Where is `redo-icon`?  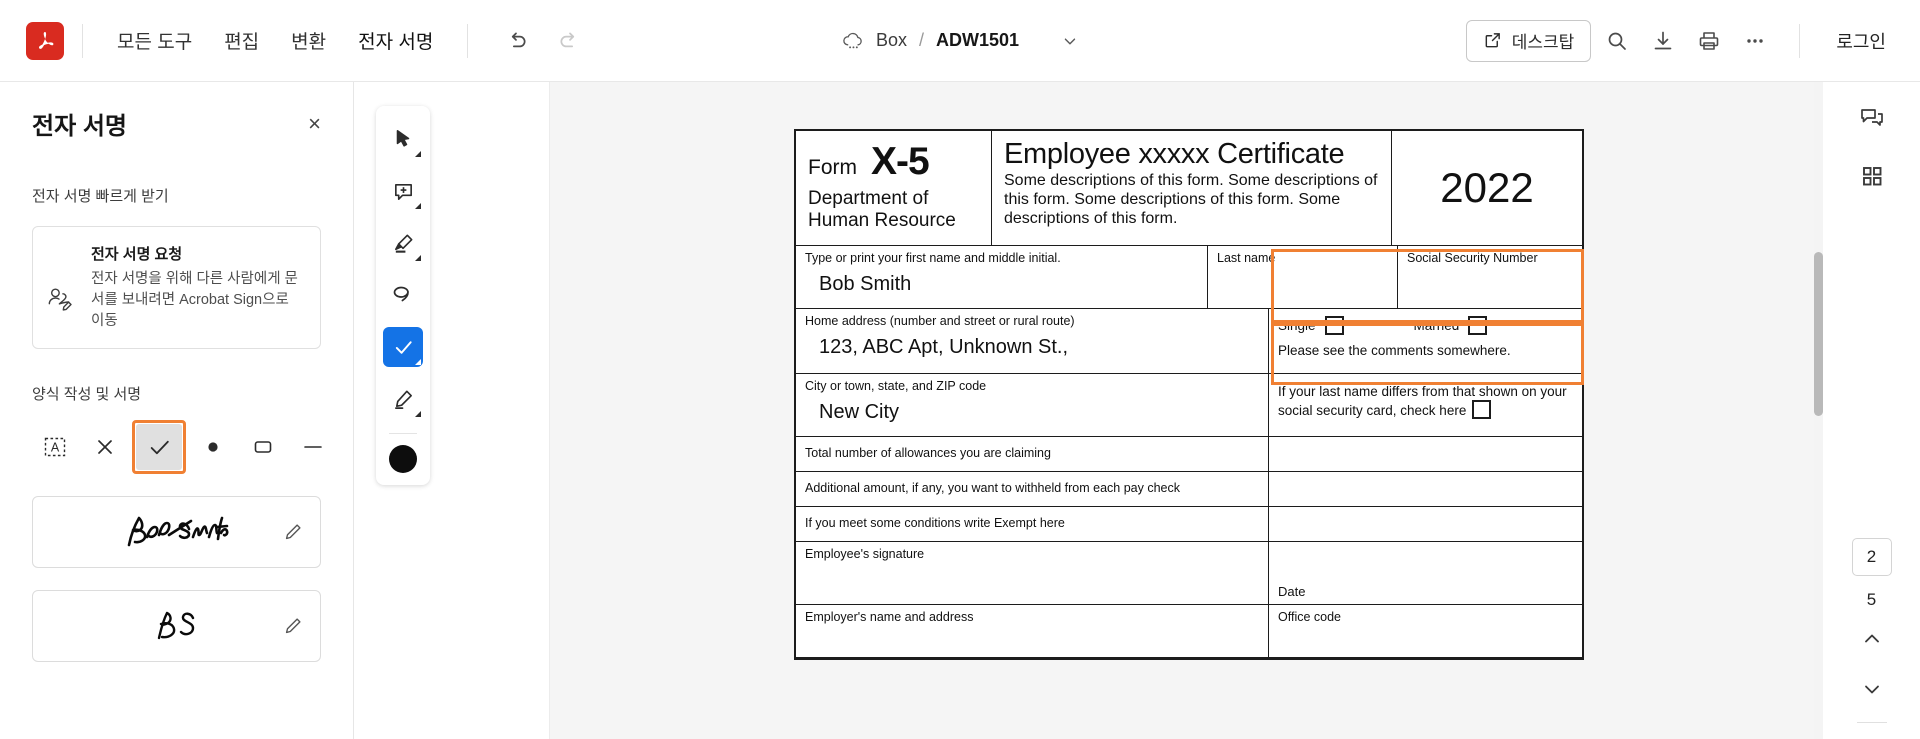
redo-icon is located at coordinates (570, 41).